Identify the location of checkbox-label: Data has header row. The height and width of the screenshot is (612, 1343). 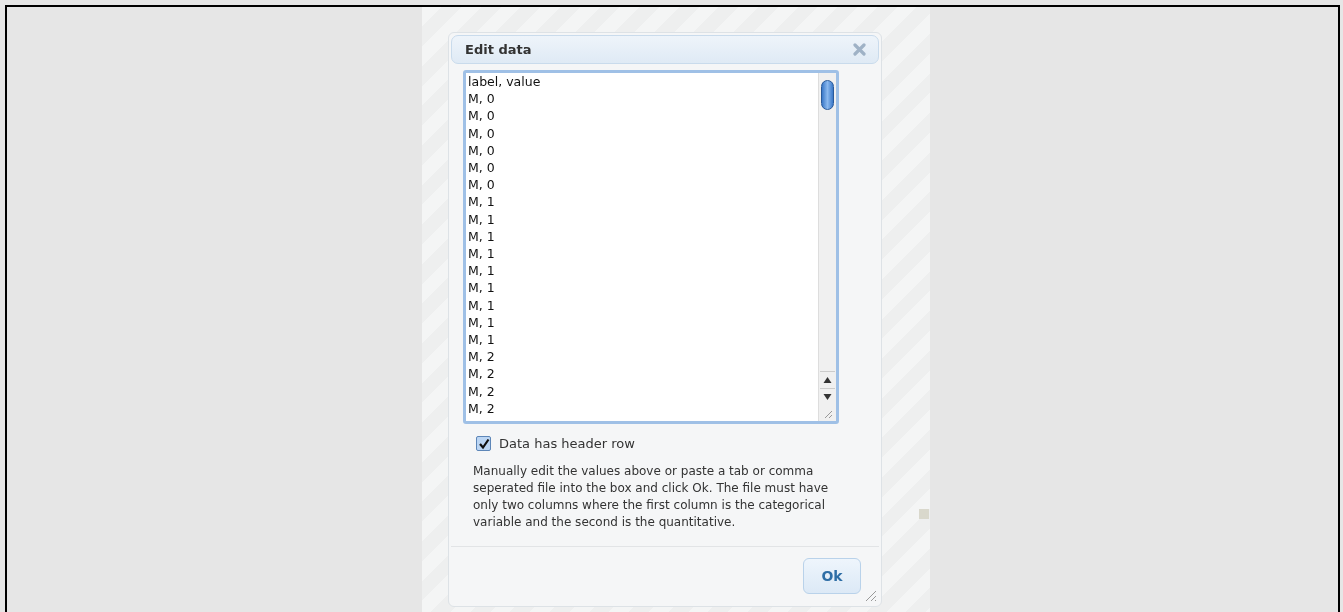
(567, 443).